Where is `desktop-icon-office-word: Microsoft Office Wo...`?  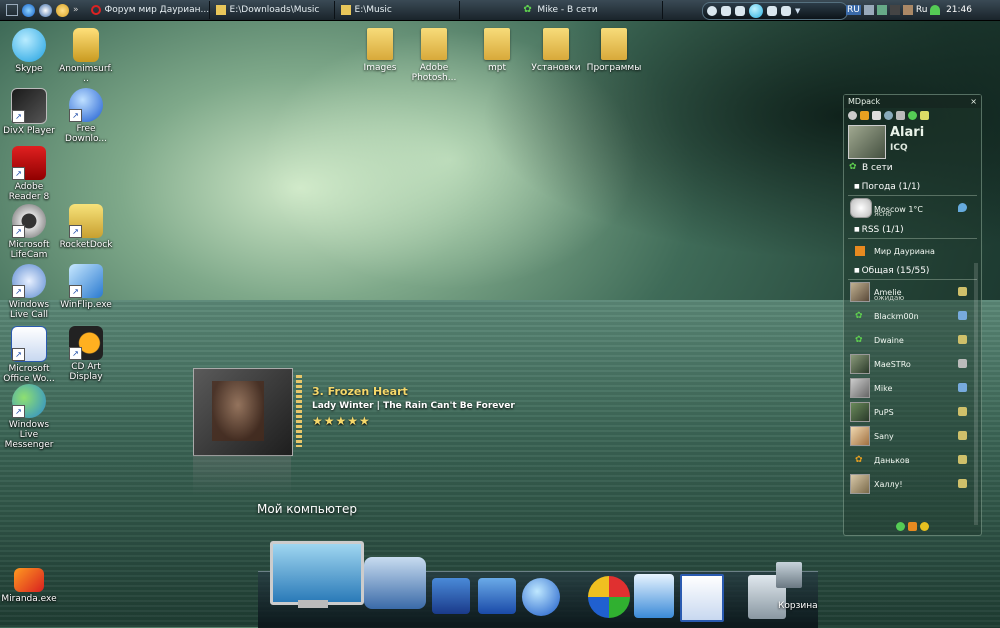
desktop-icon-office-word: Microsoft Office Wo... is located at coordinates (29, 355).